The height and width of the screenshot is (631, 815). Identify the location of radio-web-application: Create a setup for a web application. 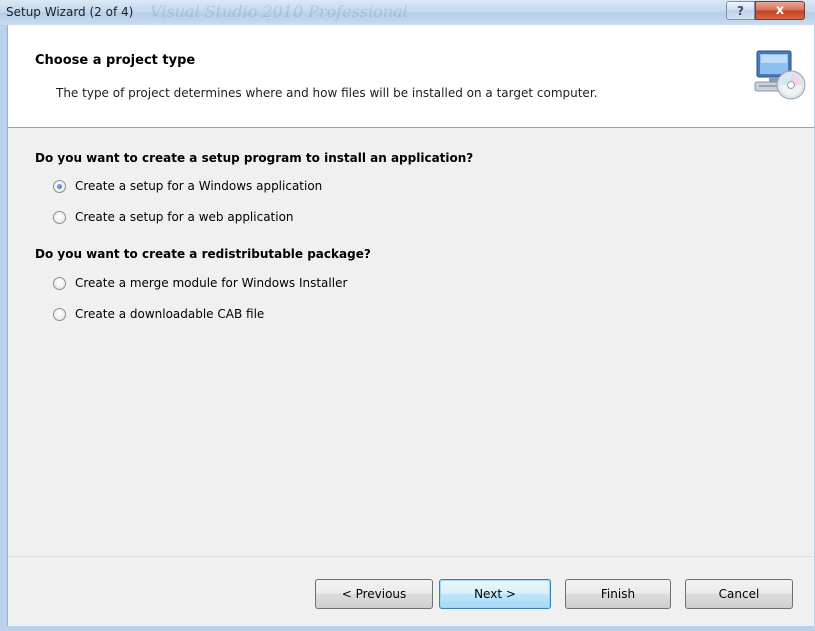
(173, 217).